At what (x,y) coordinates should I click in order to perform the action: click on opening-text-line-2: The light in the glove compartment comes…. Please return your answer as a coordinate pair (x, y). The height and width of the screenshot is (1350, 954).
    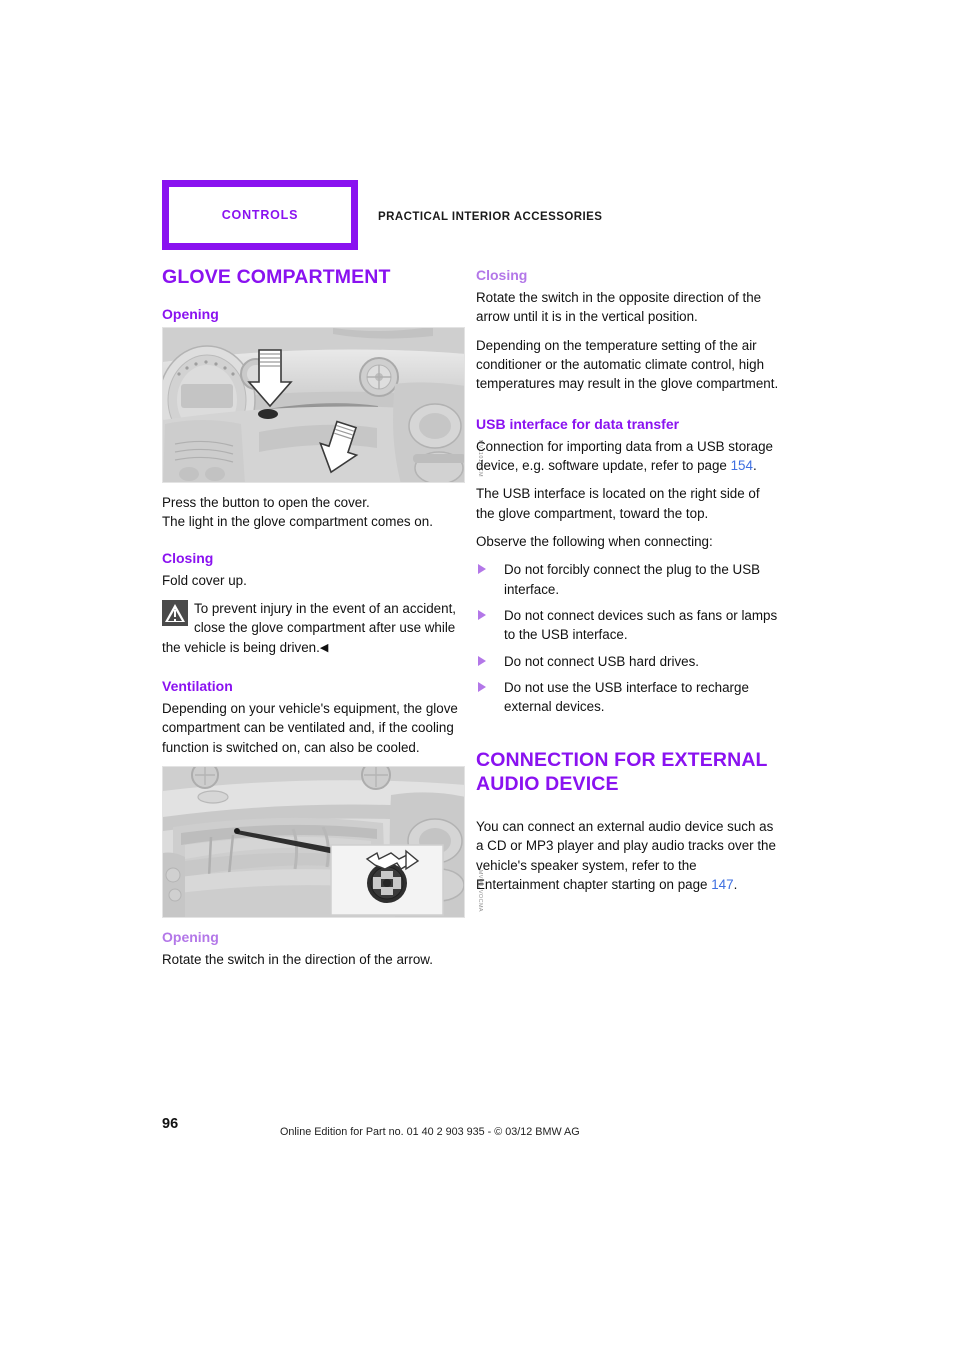
    Looking at the image, I should click on (297, 522).